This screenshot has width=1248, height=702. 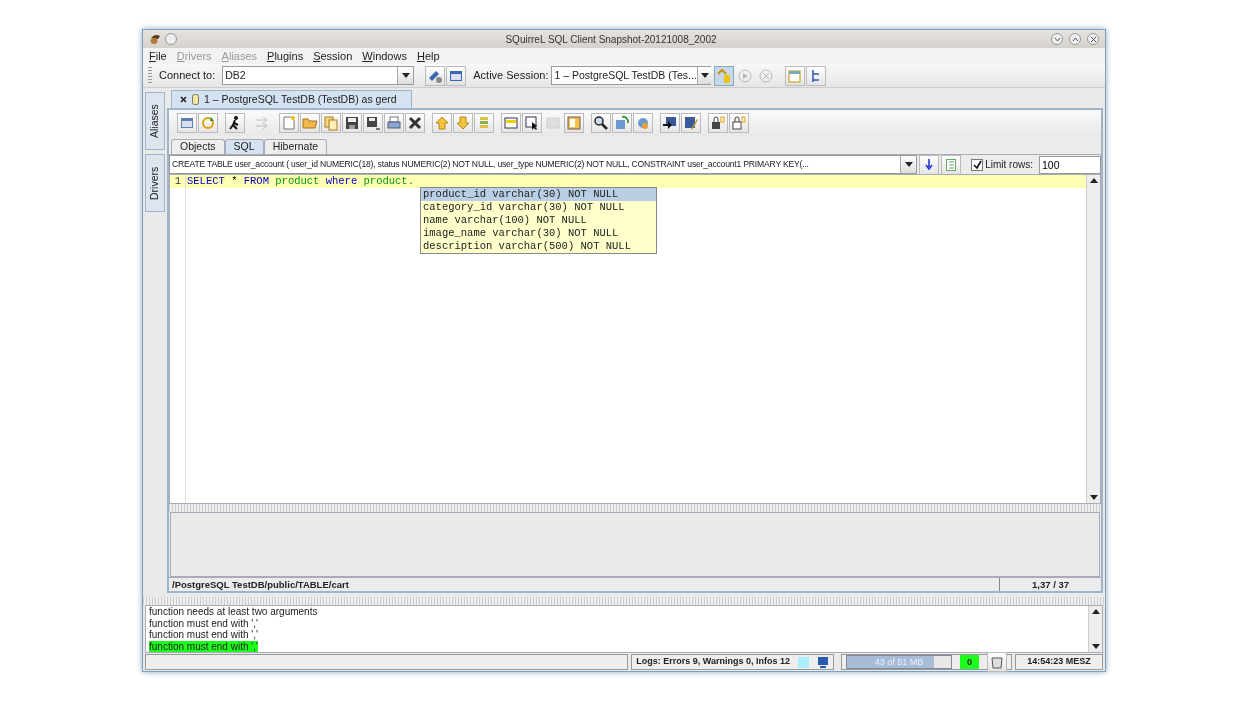 I want to click on window-title: SQuirreL SQL Client Snapshot-20121008_2002, so click(x=611, y=39).